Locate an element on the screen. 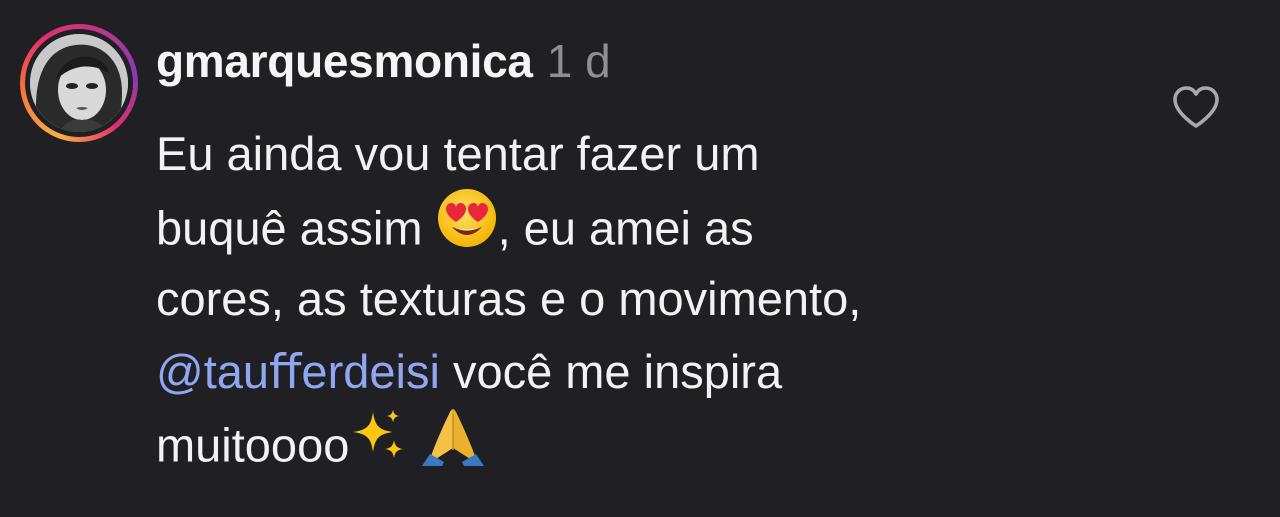 Image resolution: width=1280 pixels, height=517 pixels. comment-text-segment: , eu amei as is located at coordinates (625, 228).